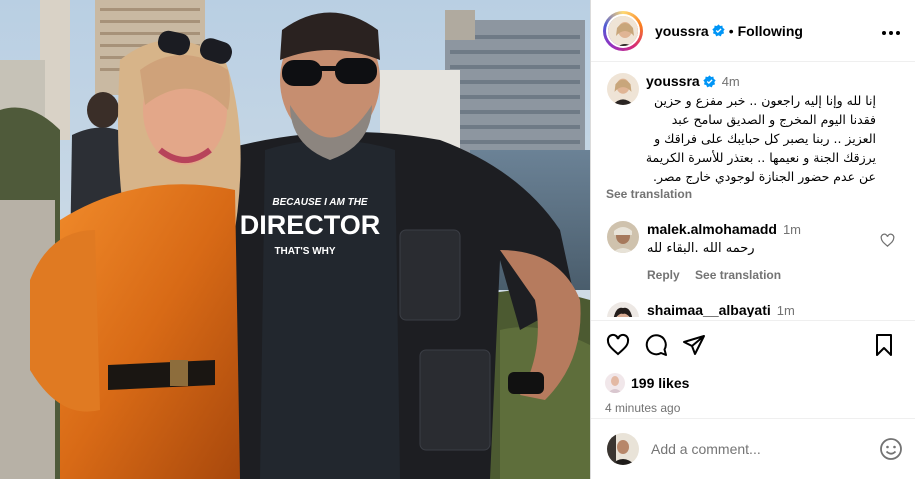  I want to click on author-story-ring, so click(623, 30).